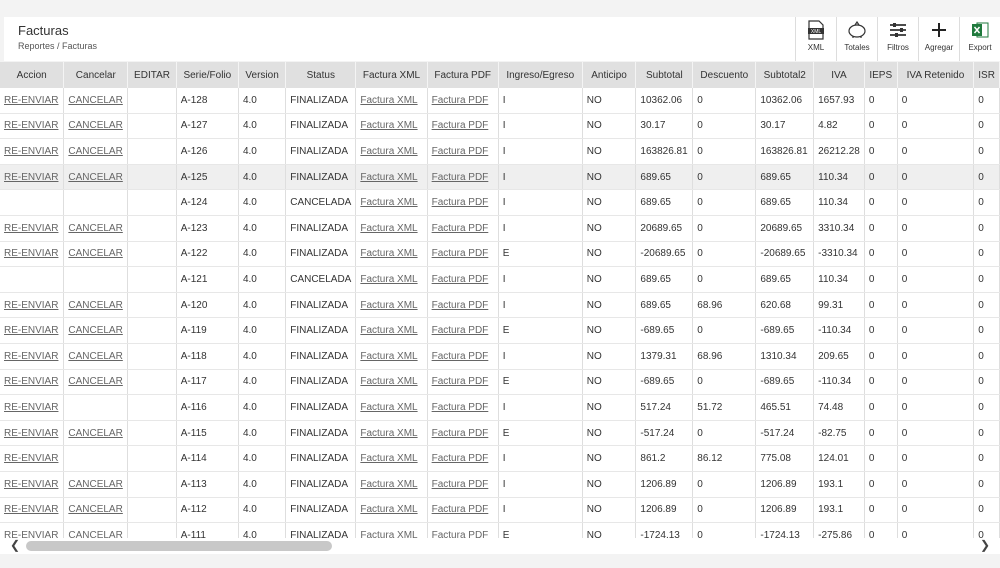 This screenshot has width=1000, height=568. Describe the element at coordinates (609, 407) in the screenshot. I see `table-cell: NO` at that location.